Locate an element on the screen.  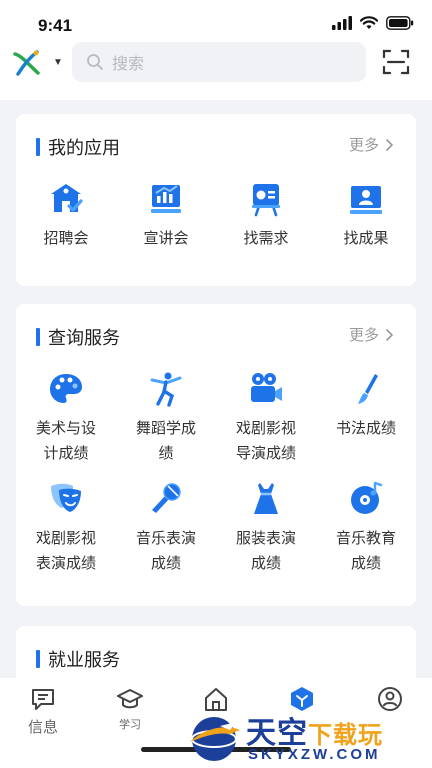
app-item-label: 找需求 is located at coordinates (266, 238).